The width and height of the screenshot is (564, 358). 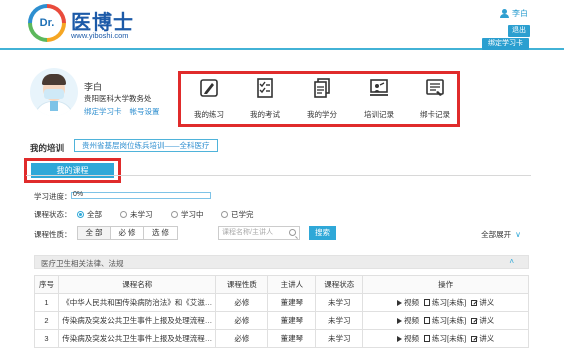 I want to click on cell-no: 3, so click(x=46, y=338).